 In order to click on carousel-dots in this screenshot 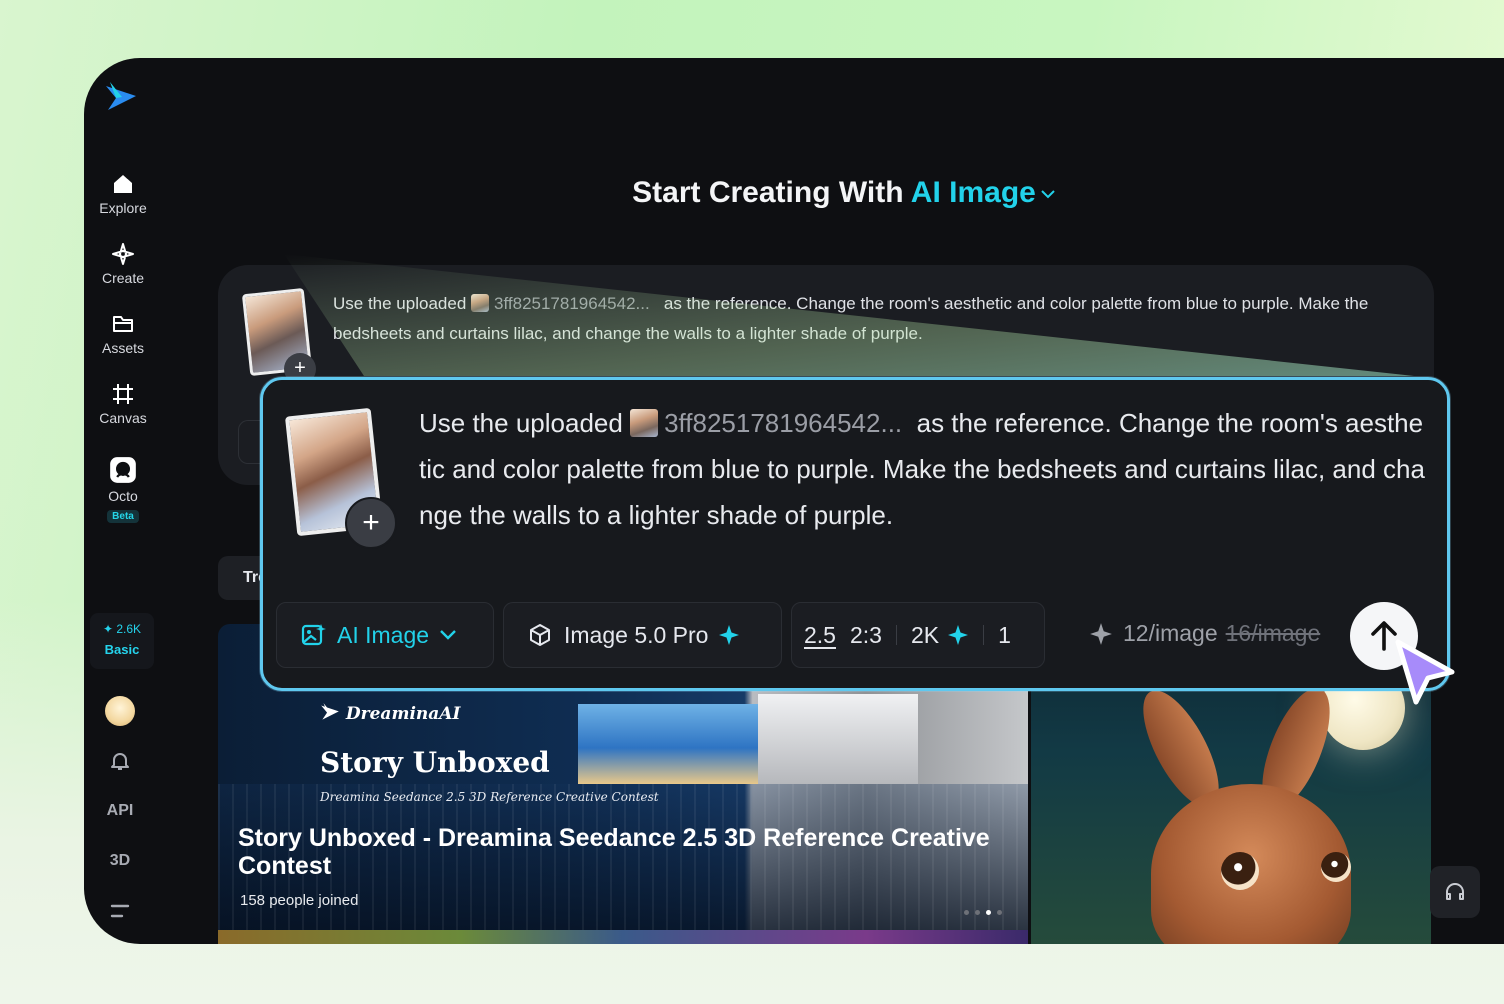, I will do `click(986, 911)`.